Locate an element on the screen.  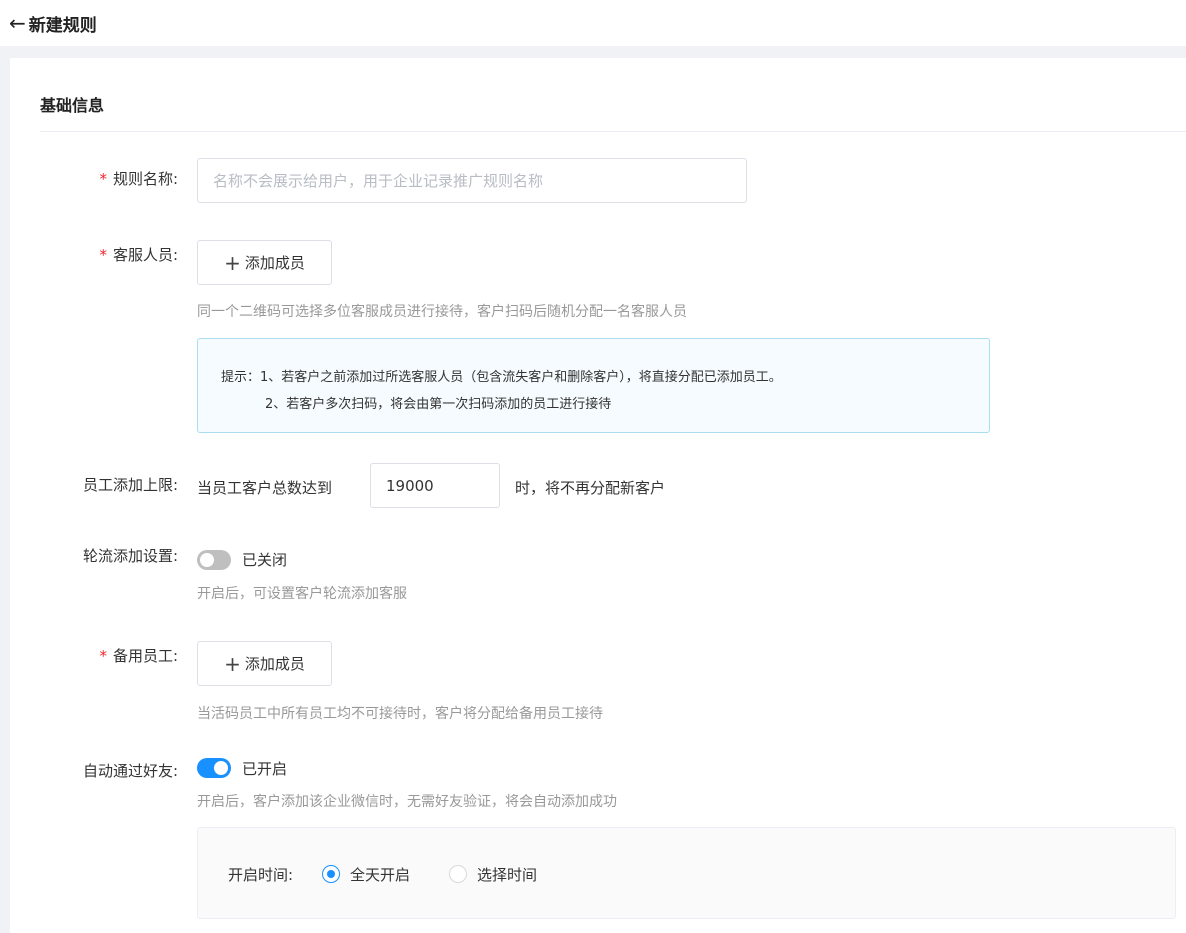
backup-staff-hint: 当活码员工中所有员工均不可接待时，客户将分配给备用员工接待 is located at coordinates (400, 714).